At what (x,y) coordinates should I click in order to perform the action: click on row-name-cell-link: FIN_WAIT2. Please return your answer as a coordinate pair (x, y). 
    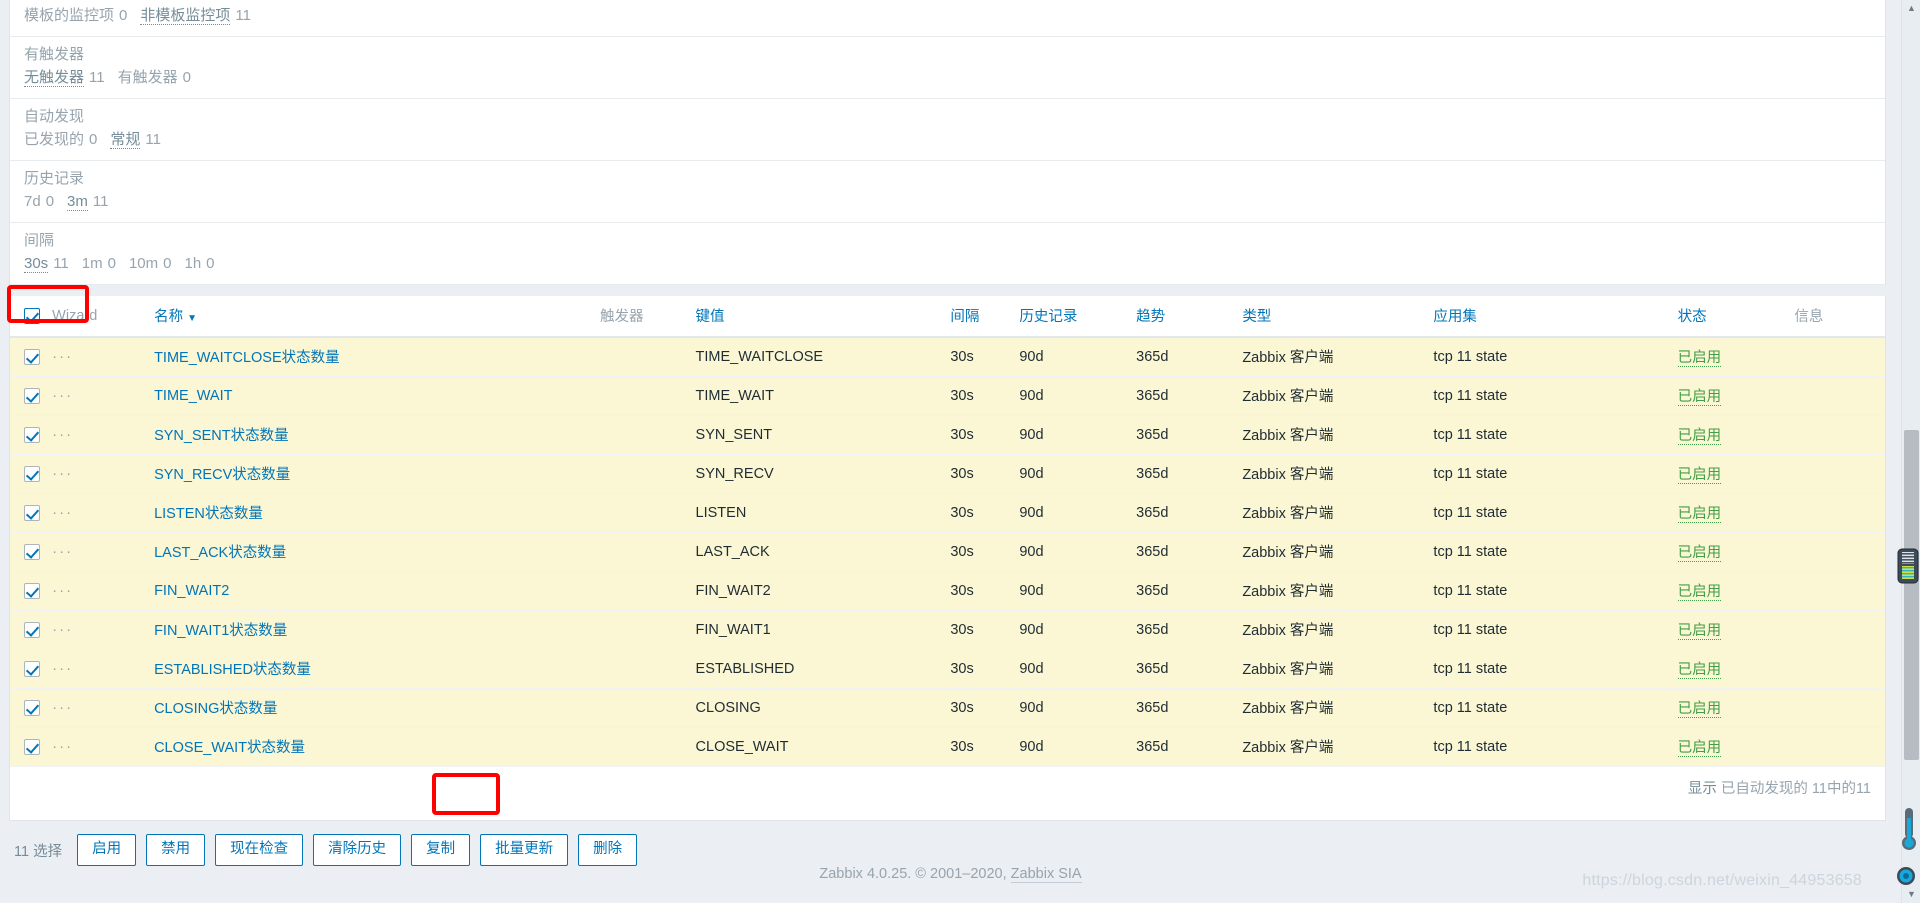
    Looking at the image, I should click on (191, 591).